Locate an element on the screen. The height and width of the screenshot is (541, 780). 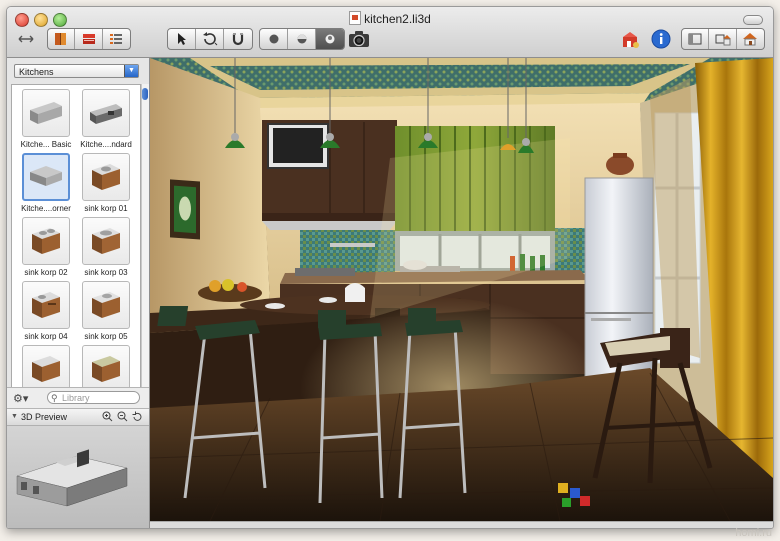
window-title-text: kitchen2.li3d is located at coordinates (397, 19).